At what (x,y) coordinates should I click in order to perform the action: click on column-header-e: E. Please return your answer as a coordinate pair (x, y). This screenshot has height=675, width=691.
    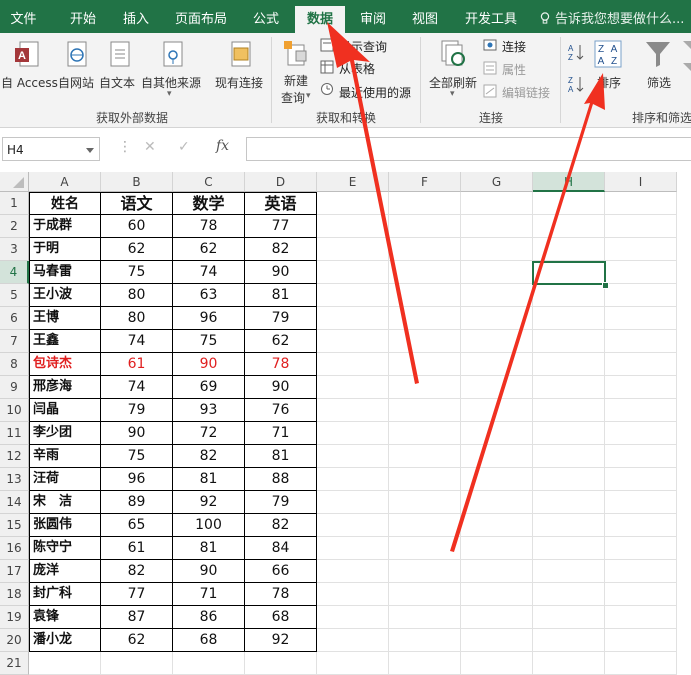
    Looking at the image, I should click on (353, 182).